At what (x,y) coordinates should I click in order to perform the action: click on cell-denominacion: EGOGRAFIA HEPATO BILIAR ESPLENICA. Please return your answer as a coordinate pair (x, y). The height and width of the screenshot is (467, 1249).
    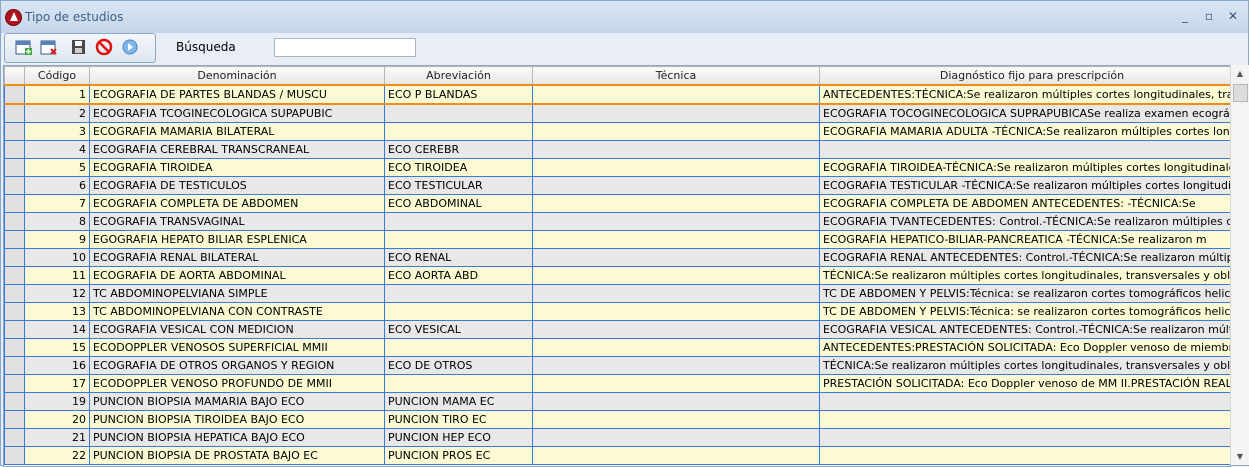
    Looking at the image, I should click on (237, 239).